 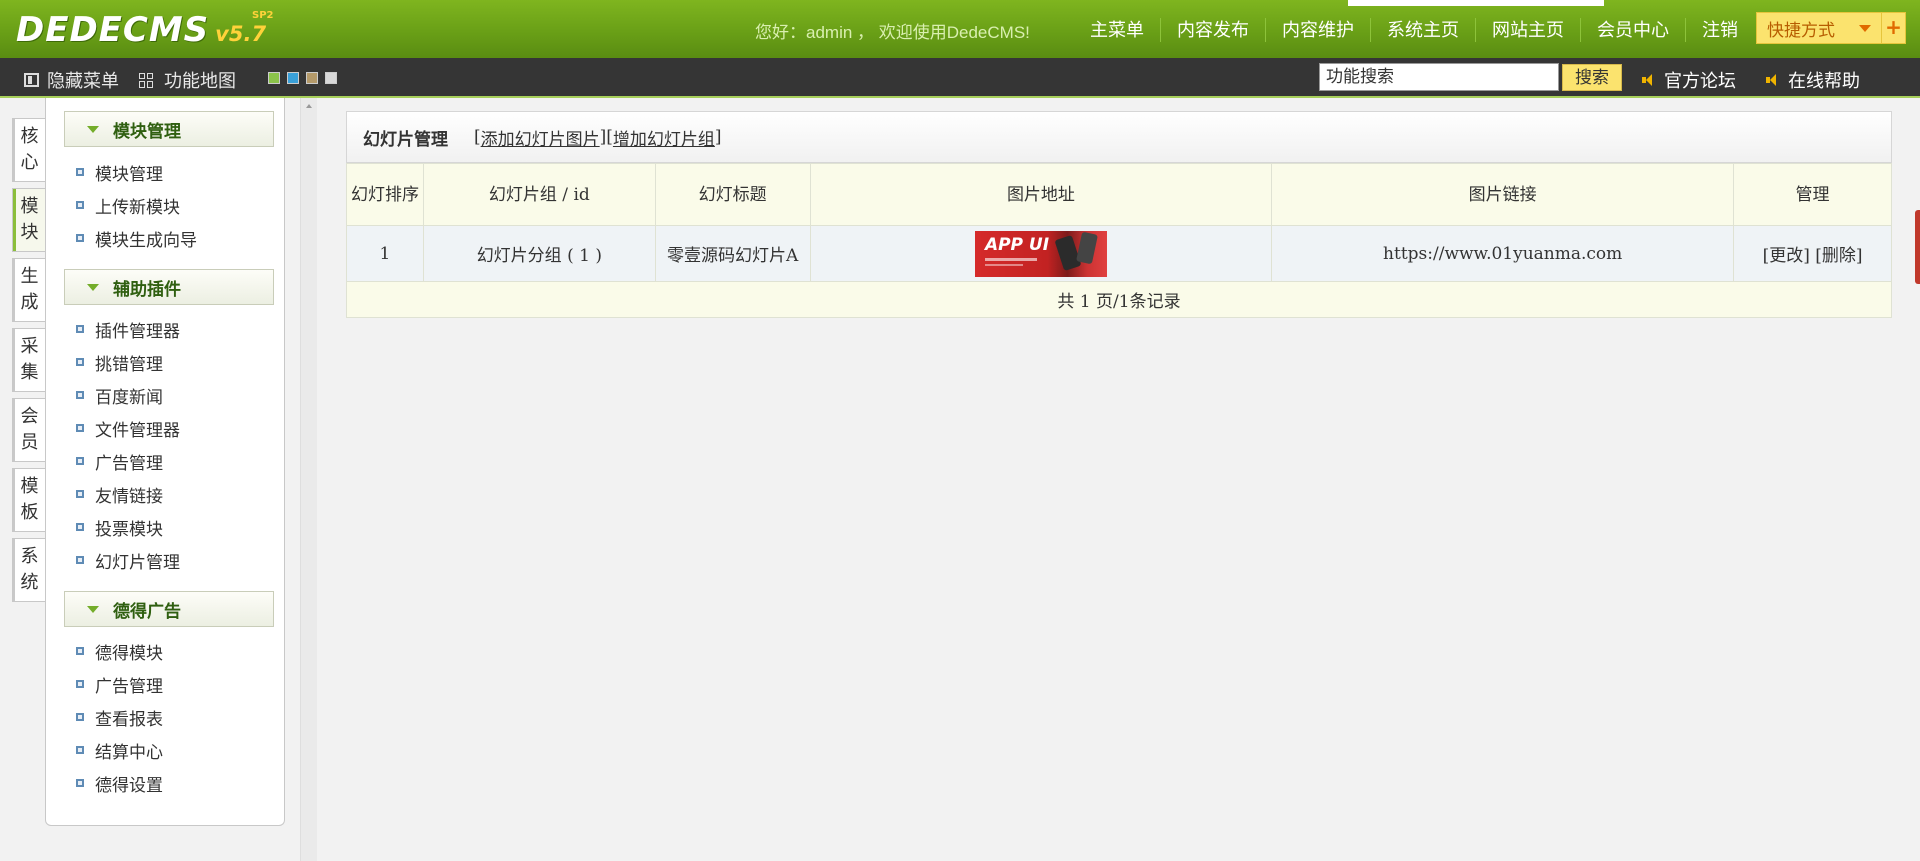 What do you see at coordinates (1824, 81) in the screenshot?
I see `online-help-label: 在线帮助` at bounding box center [1824, 81].